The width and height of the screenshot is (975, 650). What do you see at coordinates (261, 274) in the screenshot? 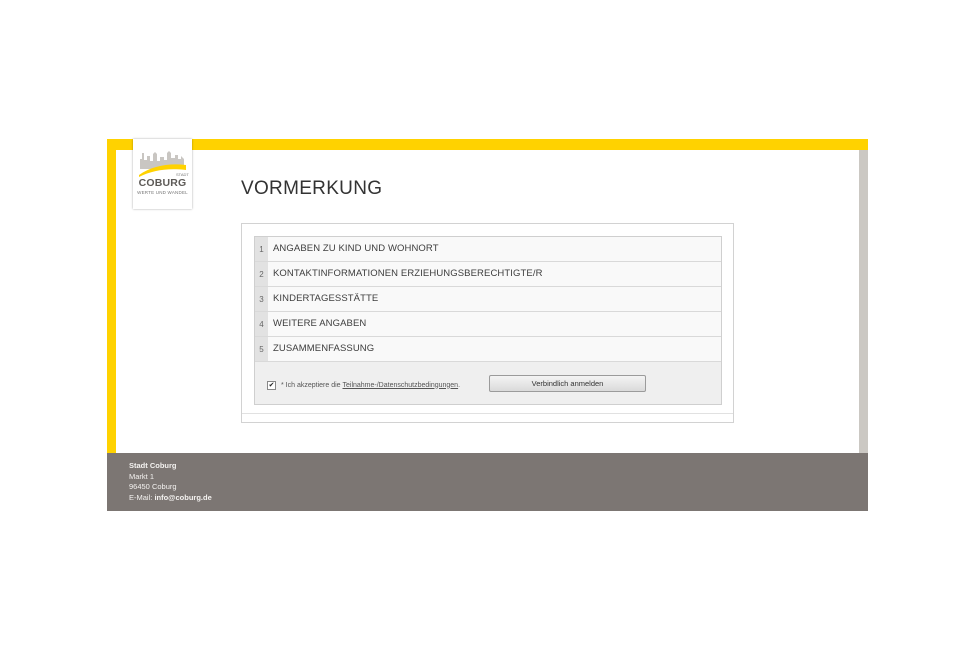
I see `step-number: 2` at bounding box center [261, 274].